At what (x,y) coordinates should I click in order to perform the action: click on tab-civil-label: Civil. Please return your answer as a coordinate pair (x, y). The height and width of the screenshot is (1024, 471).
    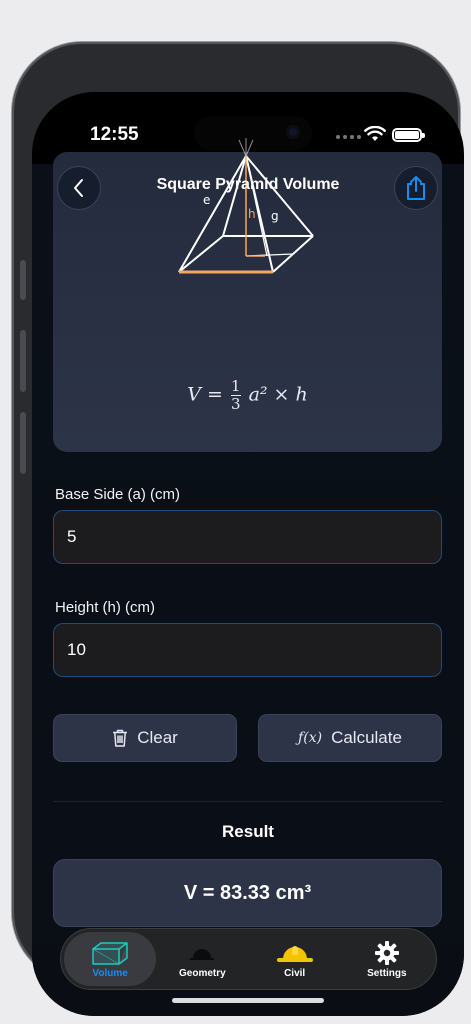
    Looking at the image, I should click on (295, 973).